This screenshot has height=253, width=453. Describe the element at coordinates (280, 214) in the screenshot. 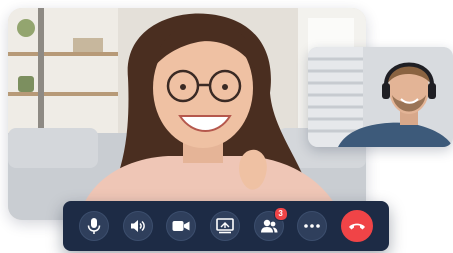

I see `participants-count-badge: 3` at that location.